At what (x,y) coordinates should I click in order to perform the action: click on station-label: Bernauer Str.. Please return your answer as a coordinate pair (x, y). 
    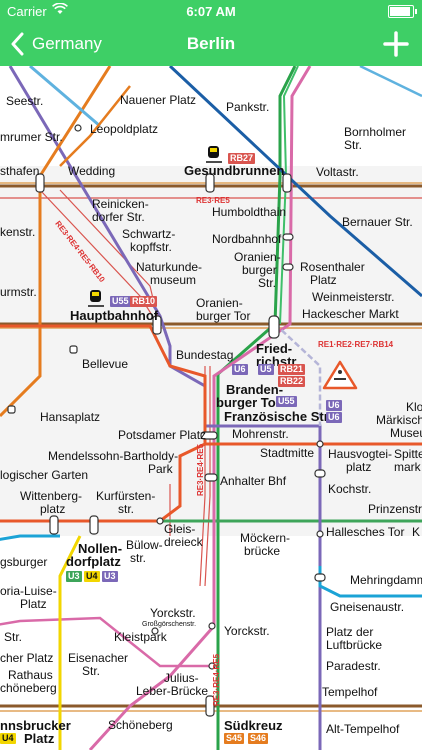
    Looking at the image, I should click on (377, 222).